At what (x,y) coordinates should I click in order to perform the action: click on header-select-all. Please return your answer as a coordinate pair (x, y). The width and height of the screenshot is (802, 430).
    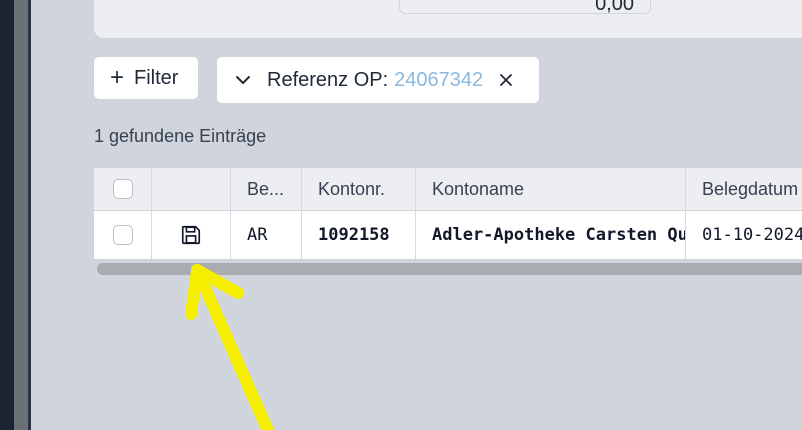
    Looking at the image, I should click on (123, 189).